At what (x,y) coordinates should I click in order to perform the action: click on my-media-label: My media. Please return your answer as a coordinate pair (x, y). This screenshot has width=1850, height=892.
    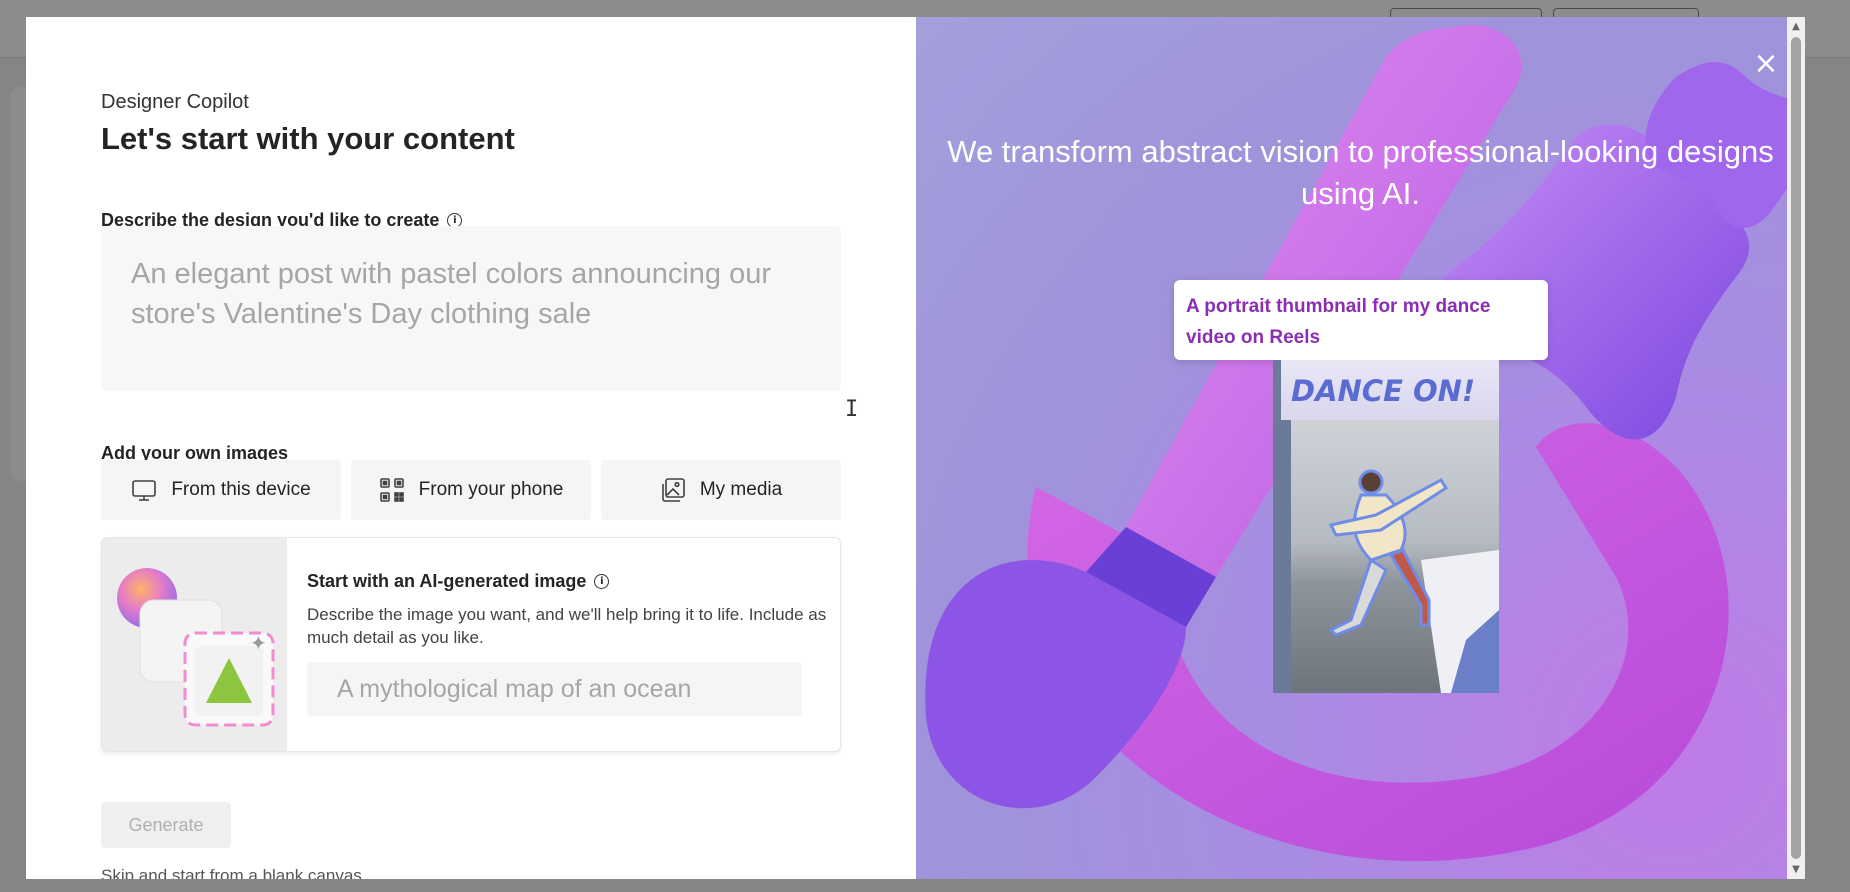
    Looking at the image, I should click on (741, 489).